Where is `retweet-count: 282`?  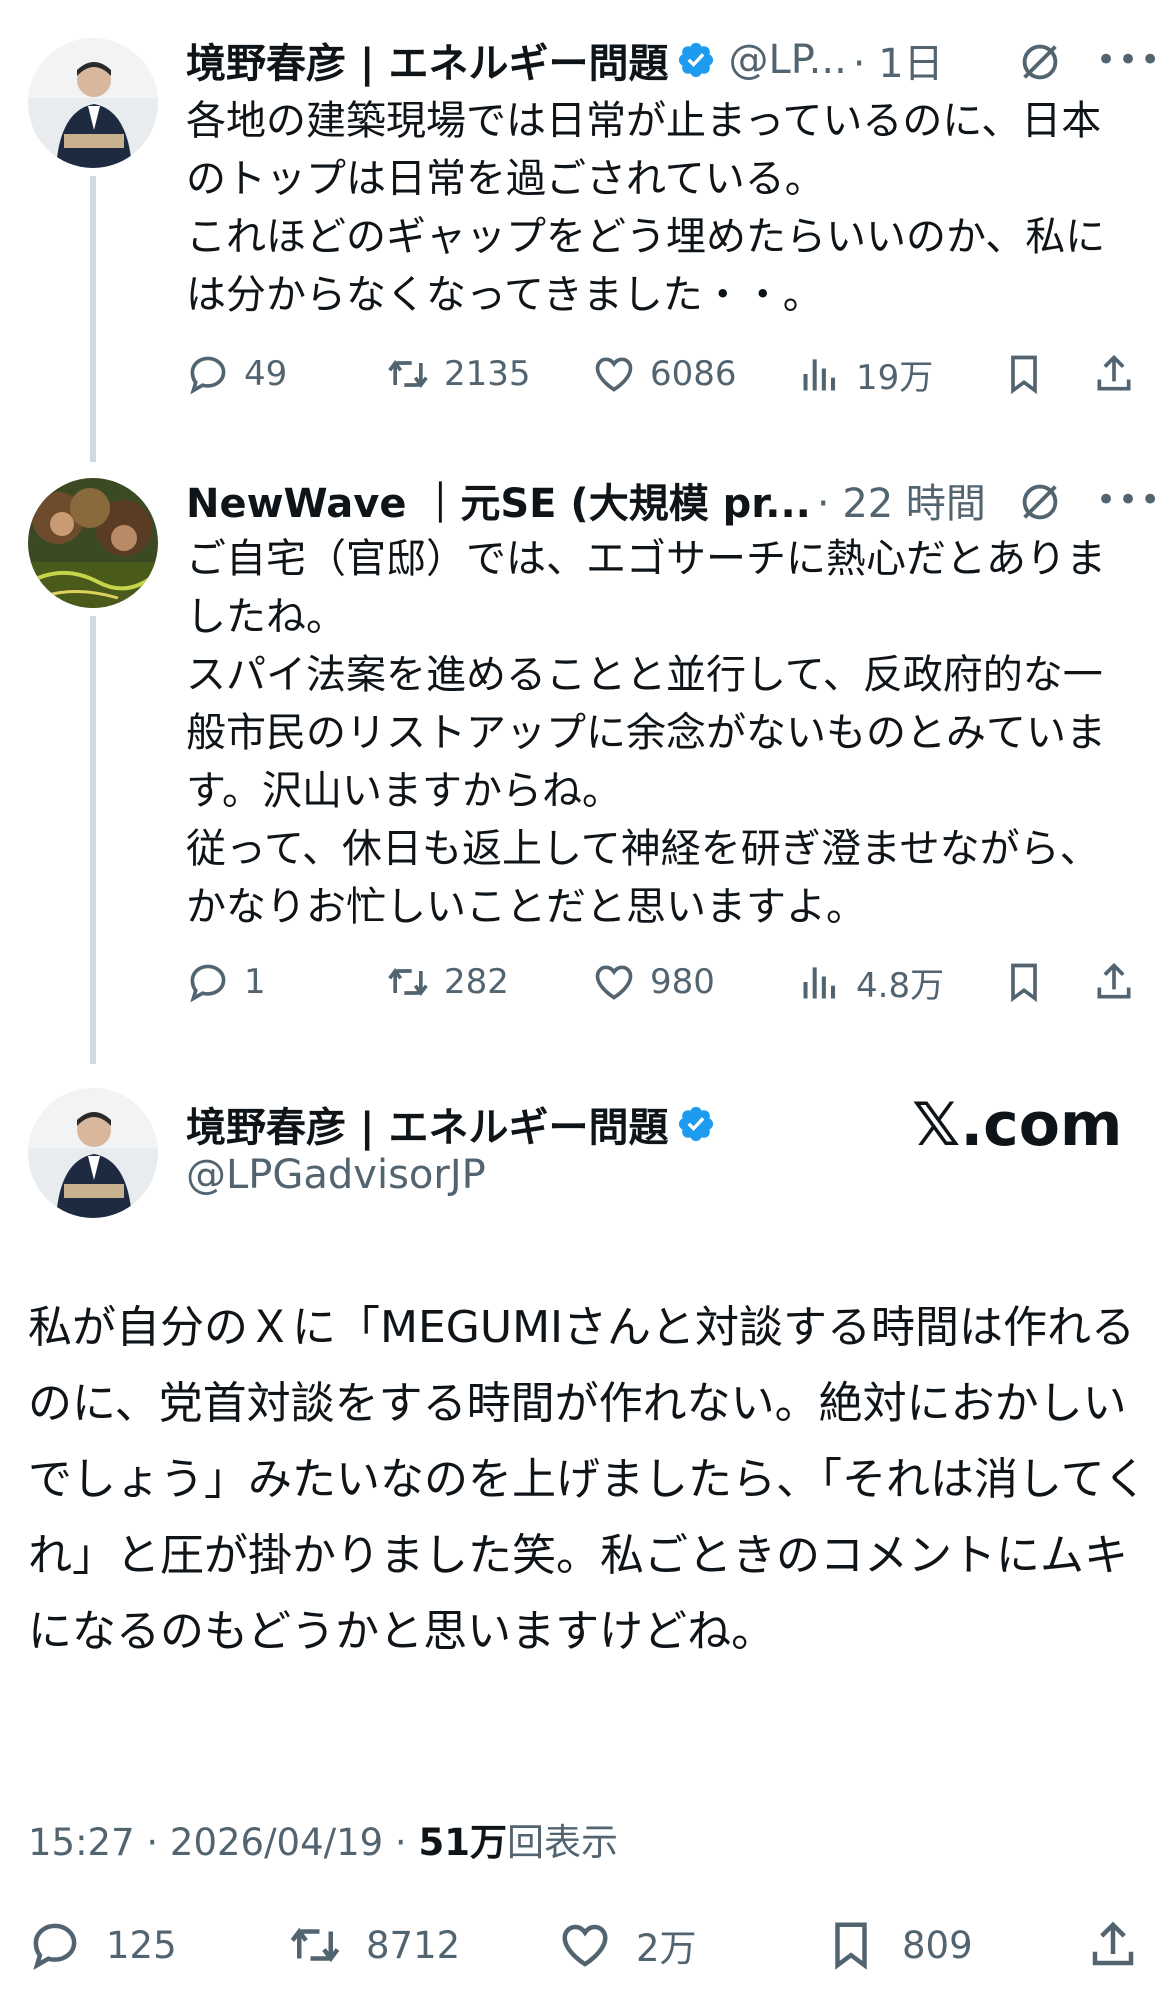
retweet-count: 282 is located at coordinates (476, 982).